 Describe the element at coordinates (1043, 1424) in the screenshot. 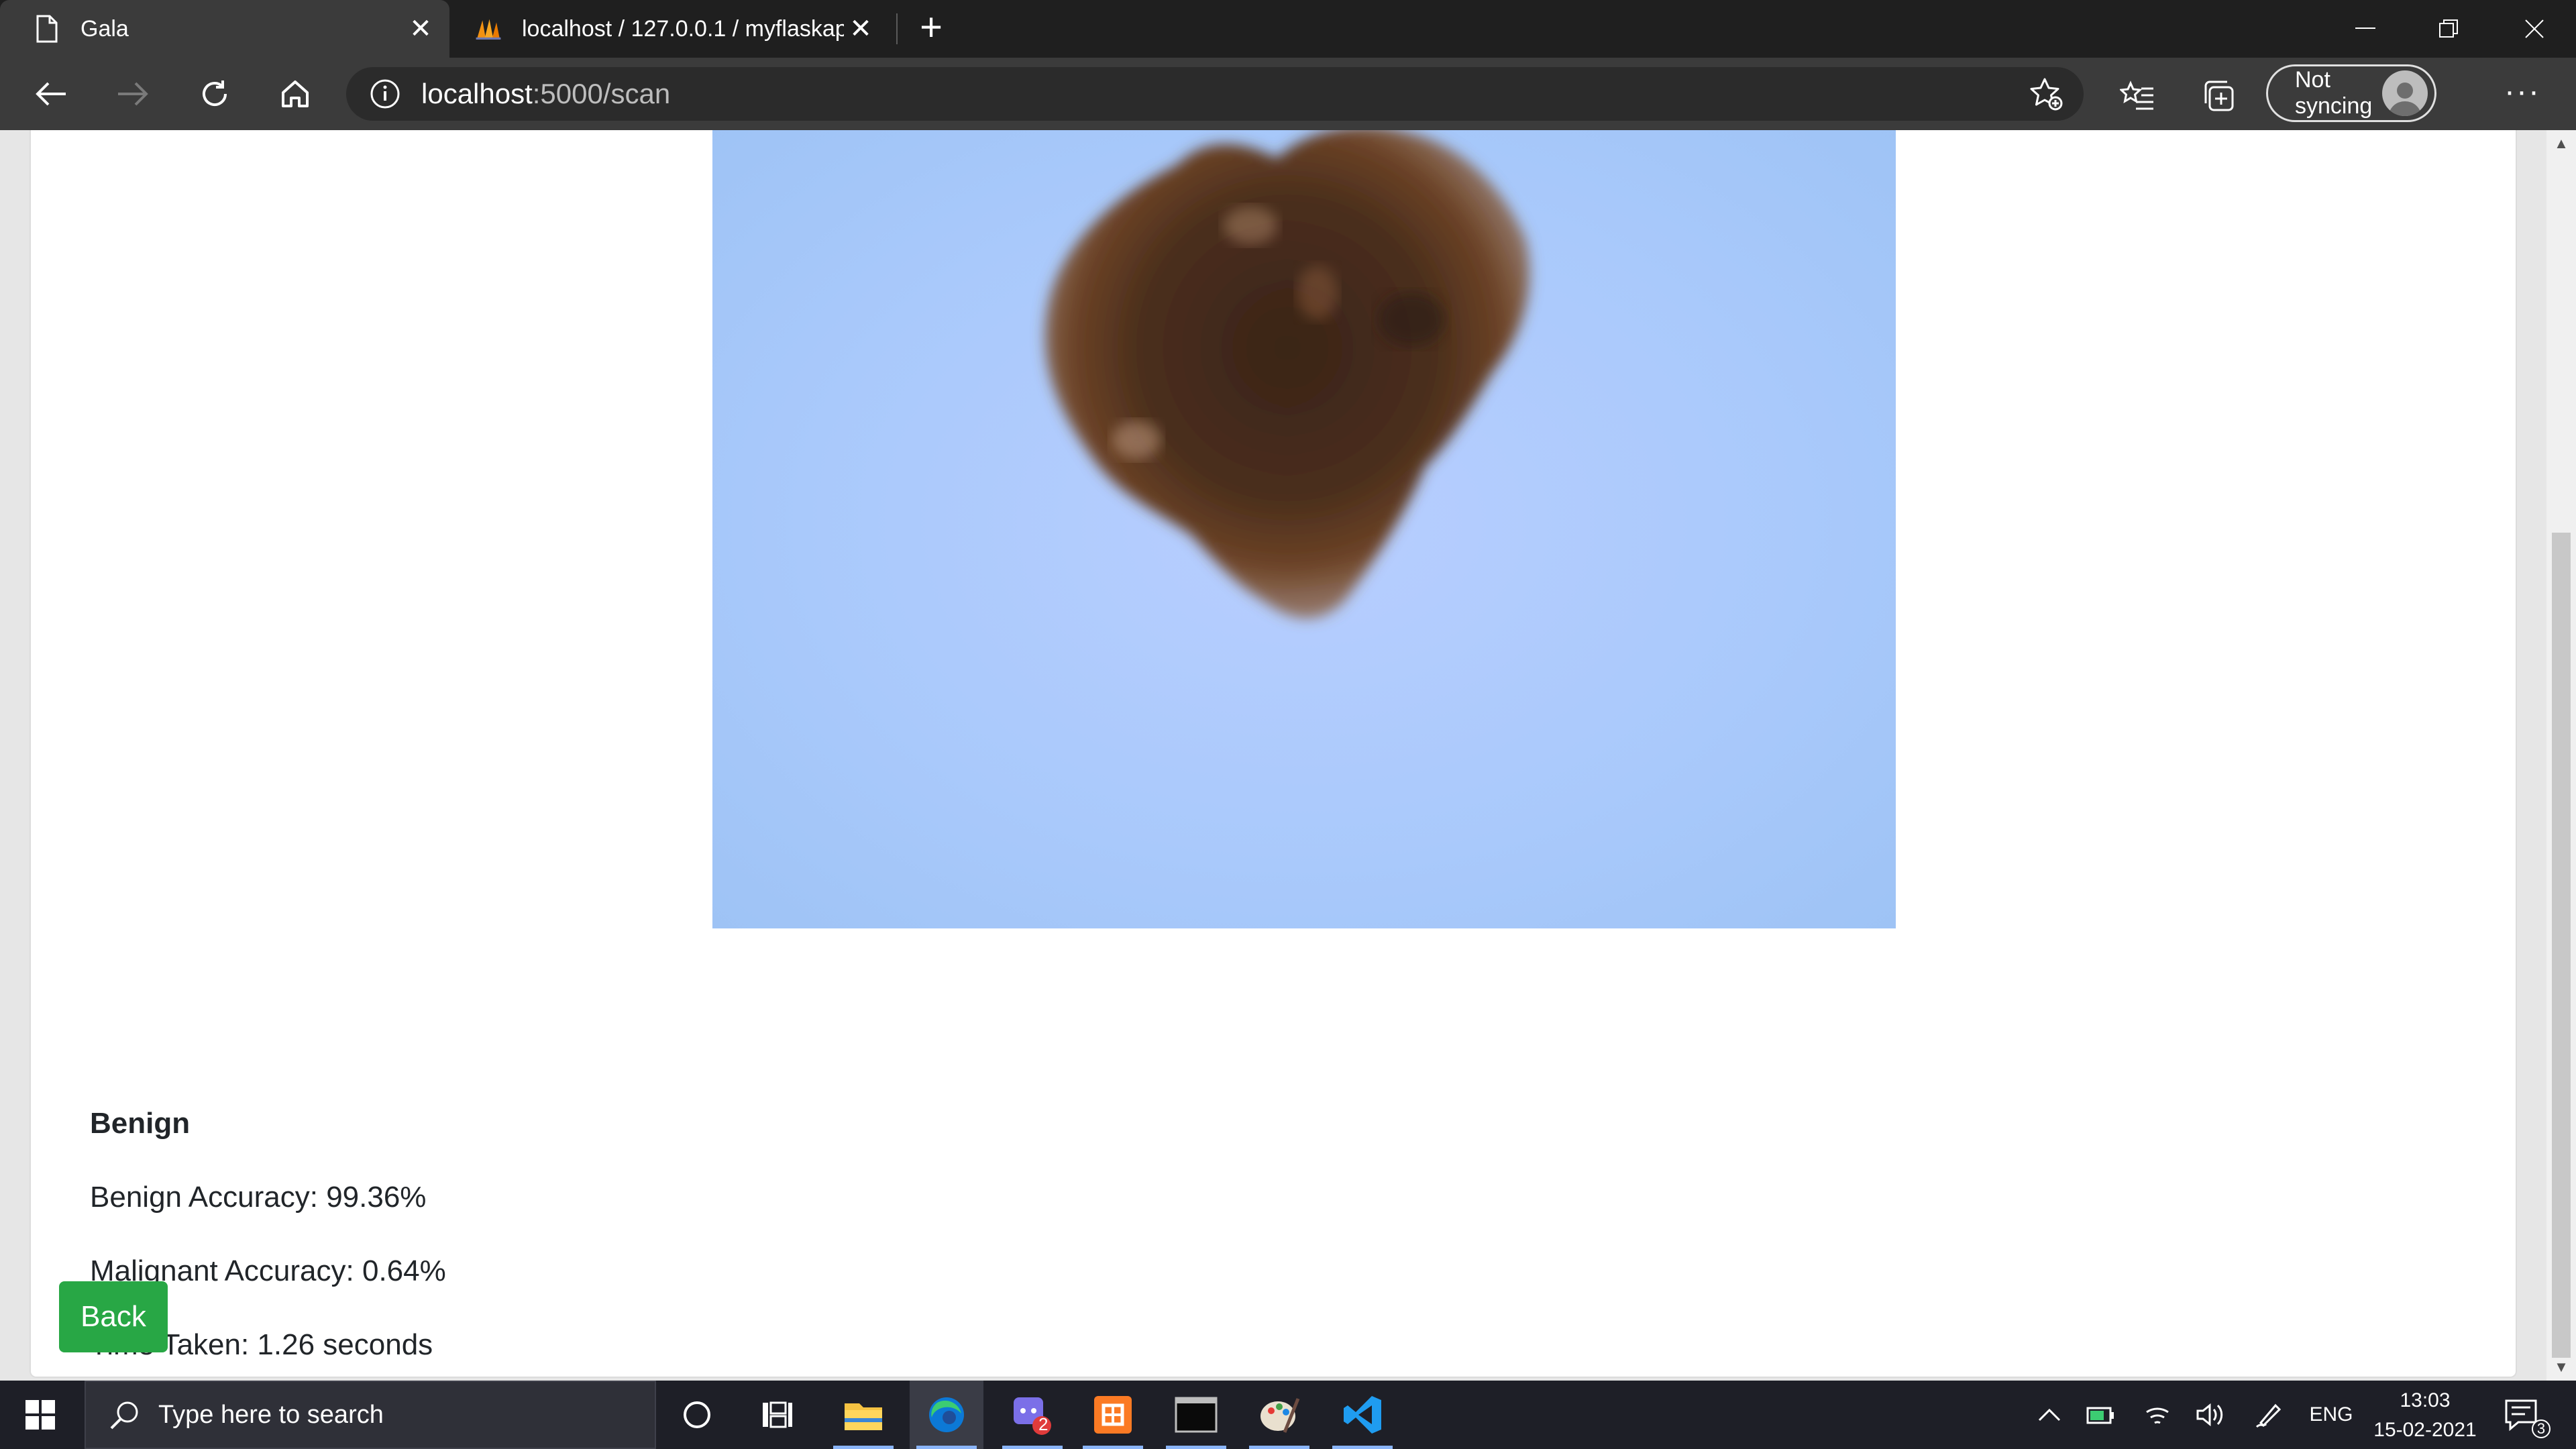

I see `chat-badge: 2` at that location.